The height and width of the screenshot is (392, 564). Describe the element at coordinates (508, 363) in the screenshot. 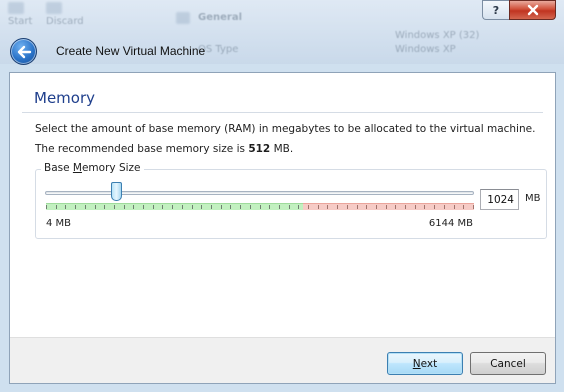

I see `cancel-button: Cancel` at that location.